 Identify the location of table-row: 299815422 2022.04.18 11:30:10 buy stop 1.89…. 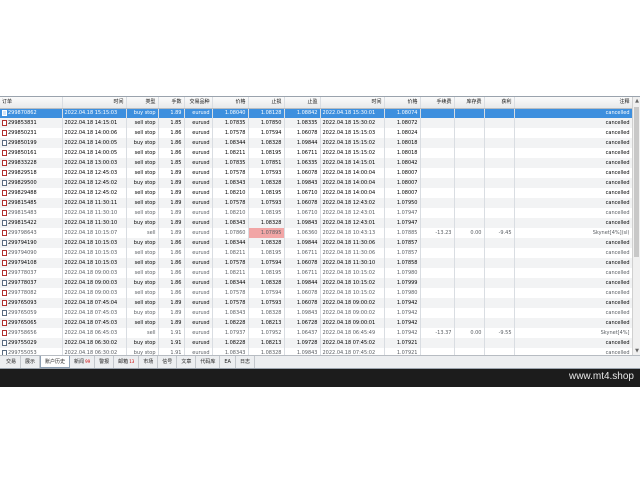
(316, 223).